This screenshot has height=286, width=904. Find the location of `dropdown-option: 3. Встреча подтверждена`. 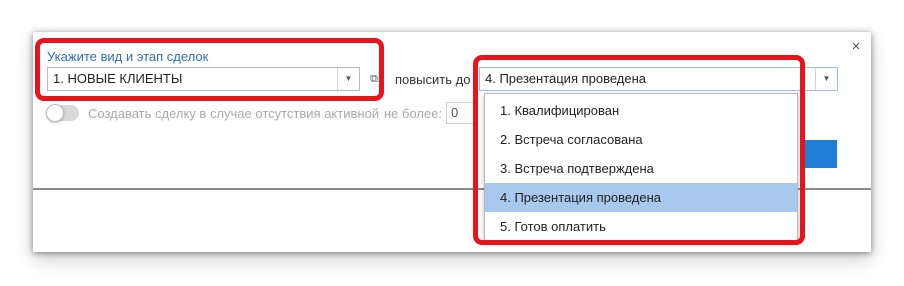

dropdown-option: 3. Встреча подтверждена is located at coordinates (641, 168).